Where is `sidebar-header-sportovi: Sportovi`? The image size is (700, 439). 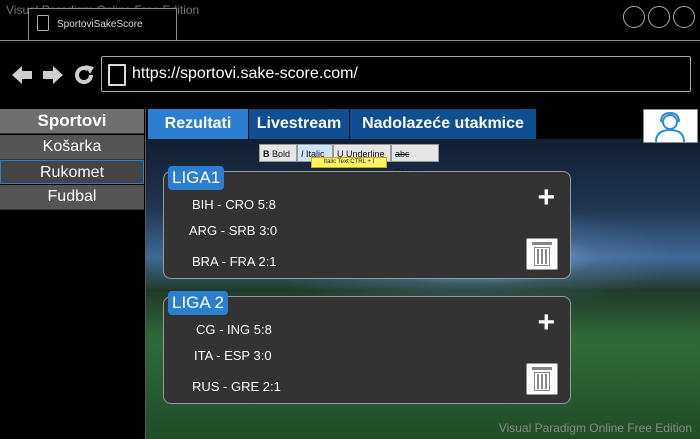
sidebar-header-sportovi: Sportovi is located at coordinates (72, 121).